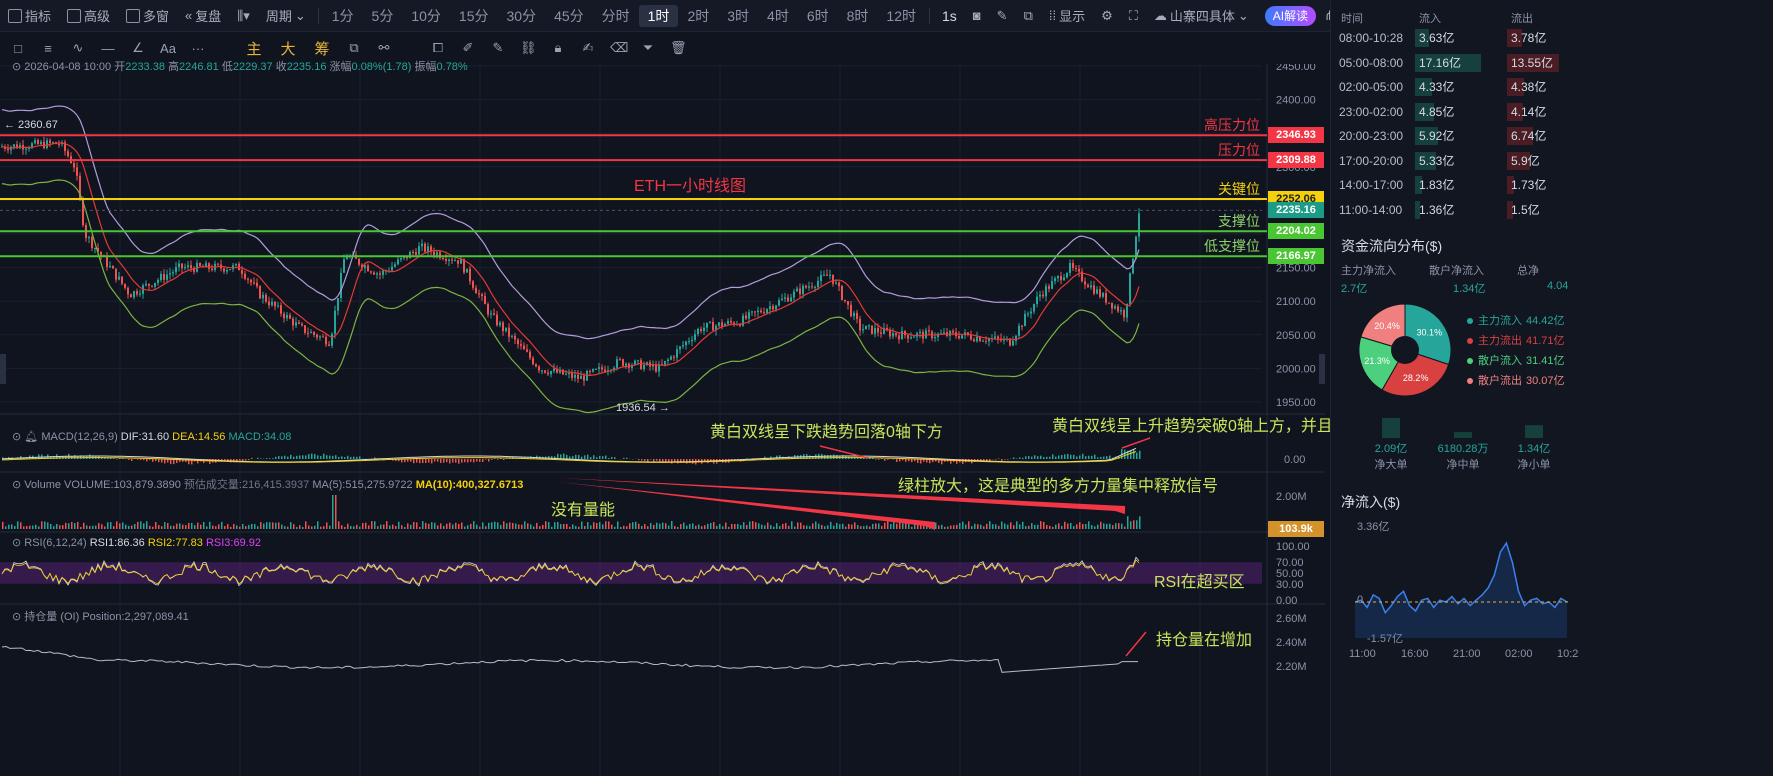 This screenshot has height=776, width=1773. I want to click on trash-icon: 🗑︎, so click(678, 48).